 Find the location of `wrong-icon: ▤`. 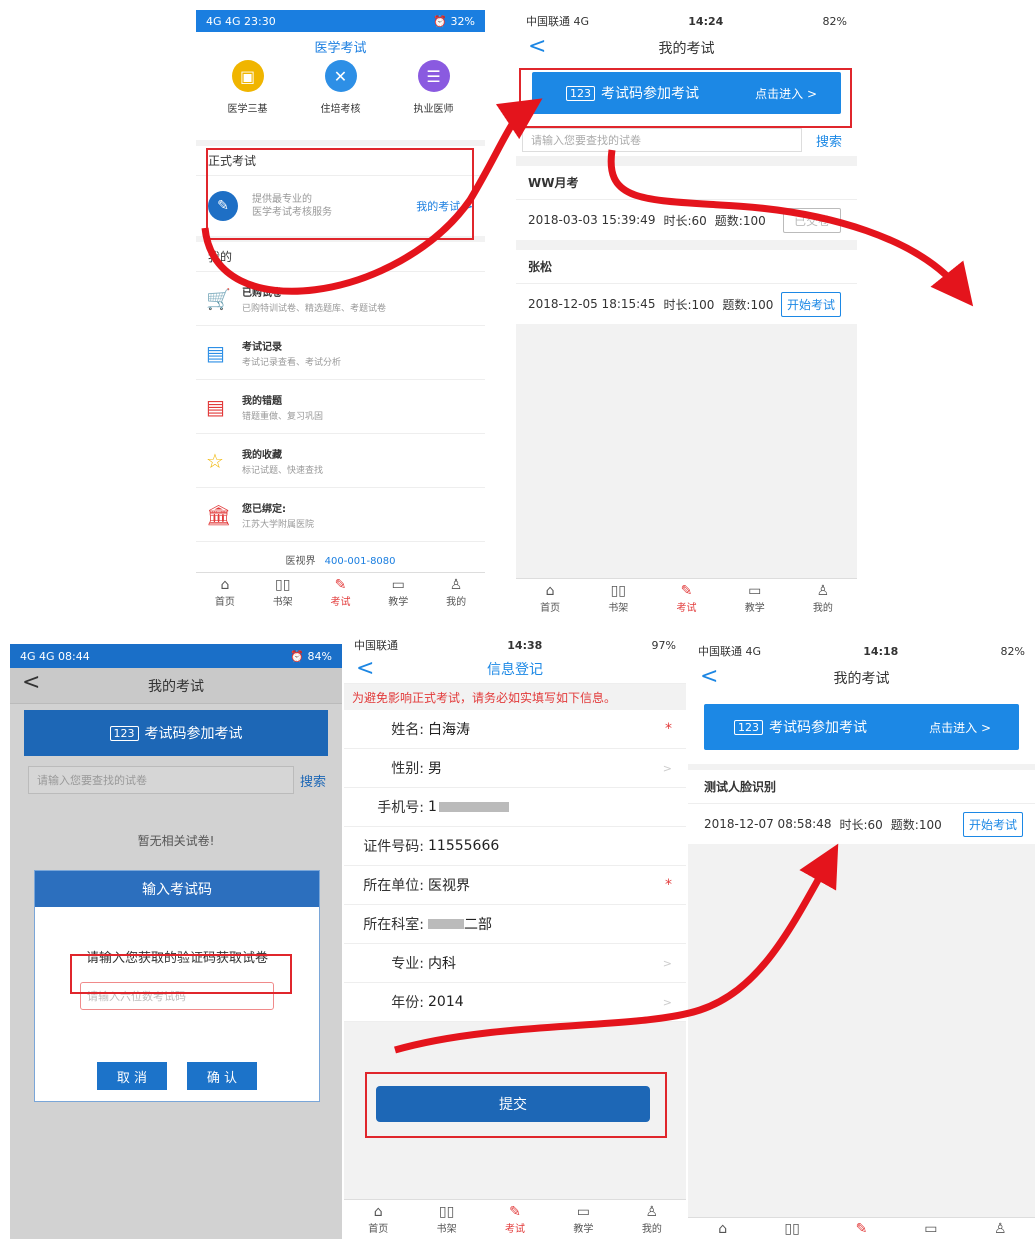

wrong-icon: ▤ is located at coordinates (215, 406).